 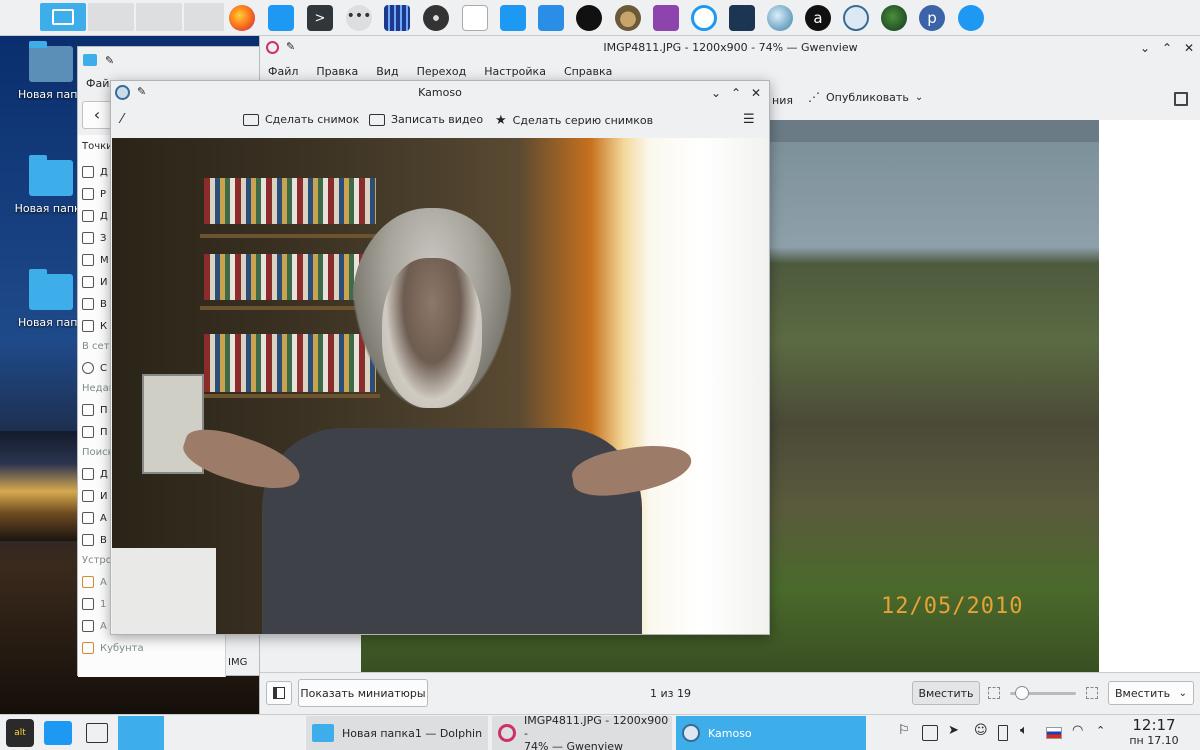 I want to click on text-editor-icon, so click(x=551, y=18).